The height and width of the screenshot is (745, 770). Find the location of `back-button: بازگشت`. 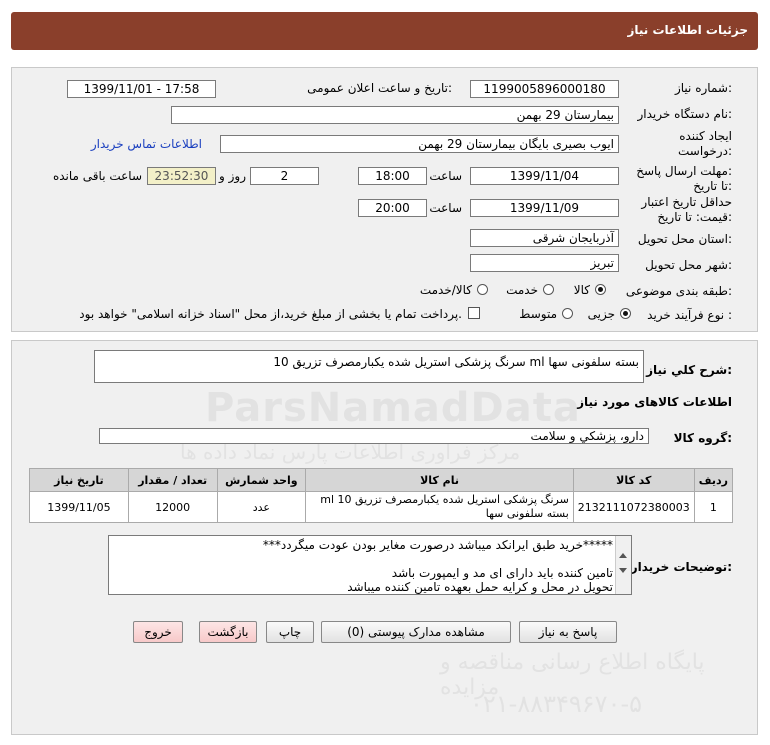

back-button: بازگشت is located at coordinates (228, 632).